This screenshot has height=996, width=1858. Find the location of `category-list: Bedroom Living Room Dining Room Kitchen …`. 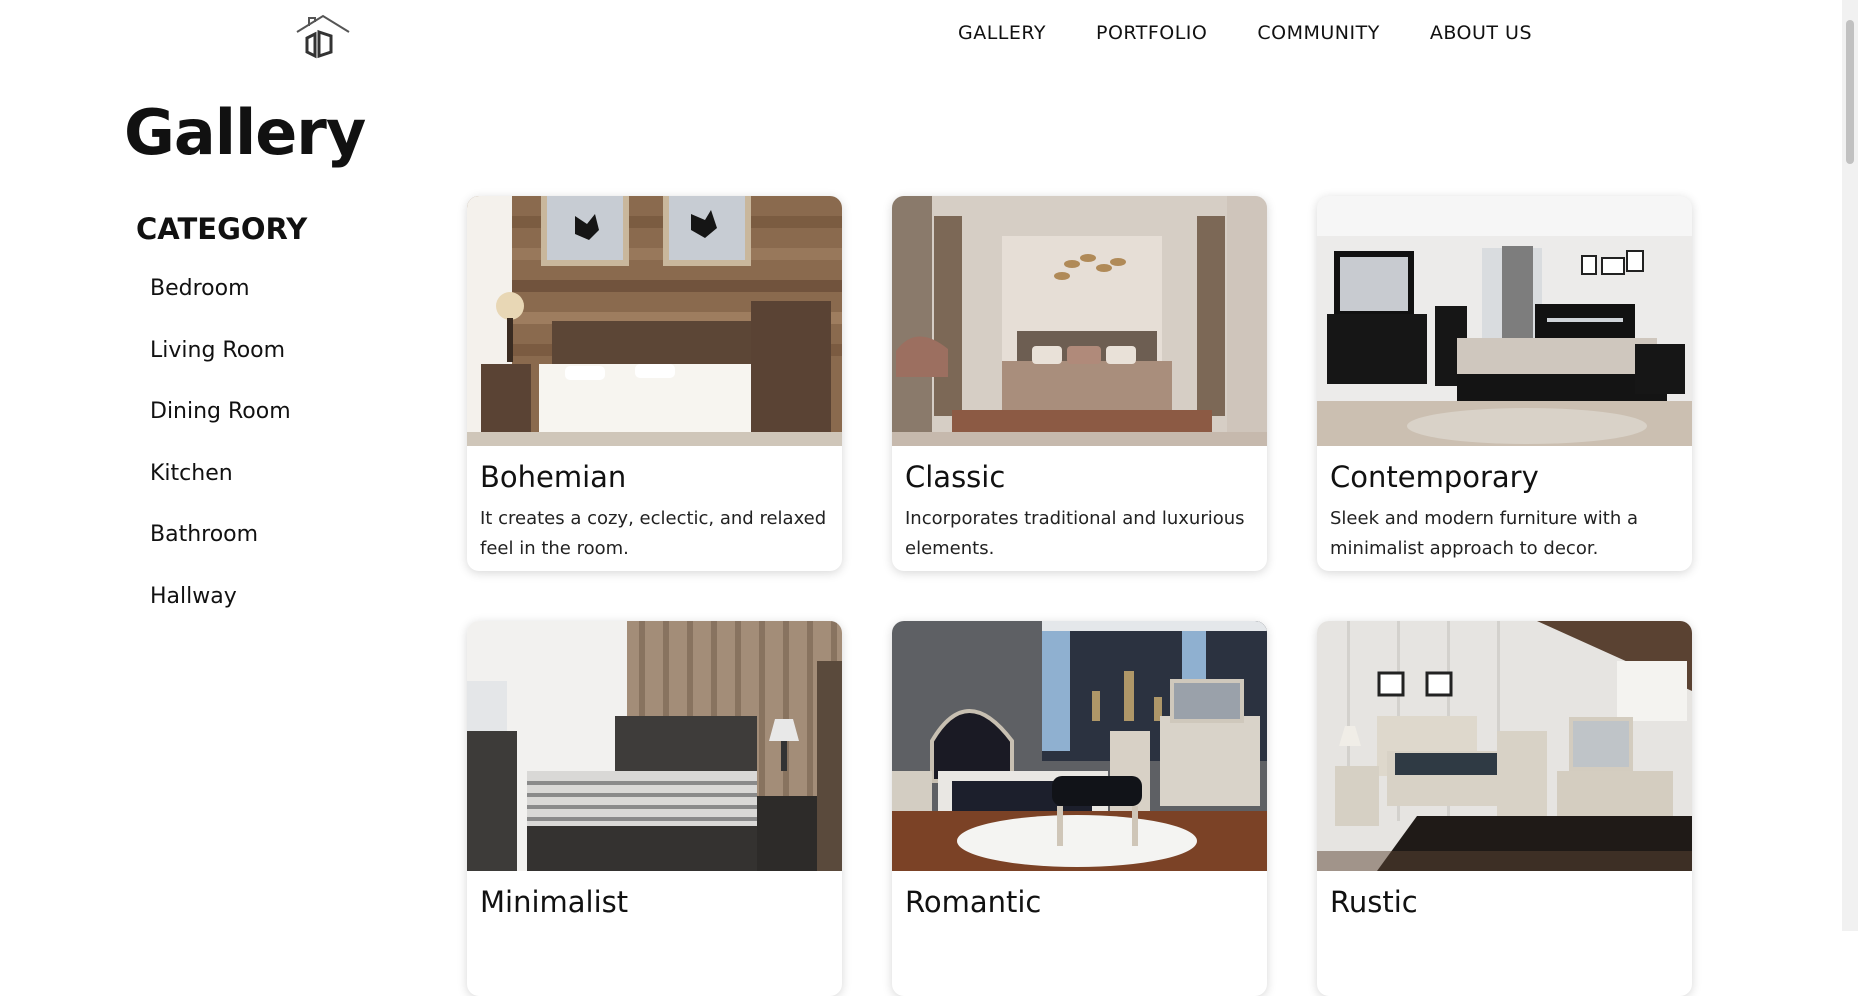

category-list: Bedroom Living Room Dining Room Kitchen … is located at coordinates (220, 460).